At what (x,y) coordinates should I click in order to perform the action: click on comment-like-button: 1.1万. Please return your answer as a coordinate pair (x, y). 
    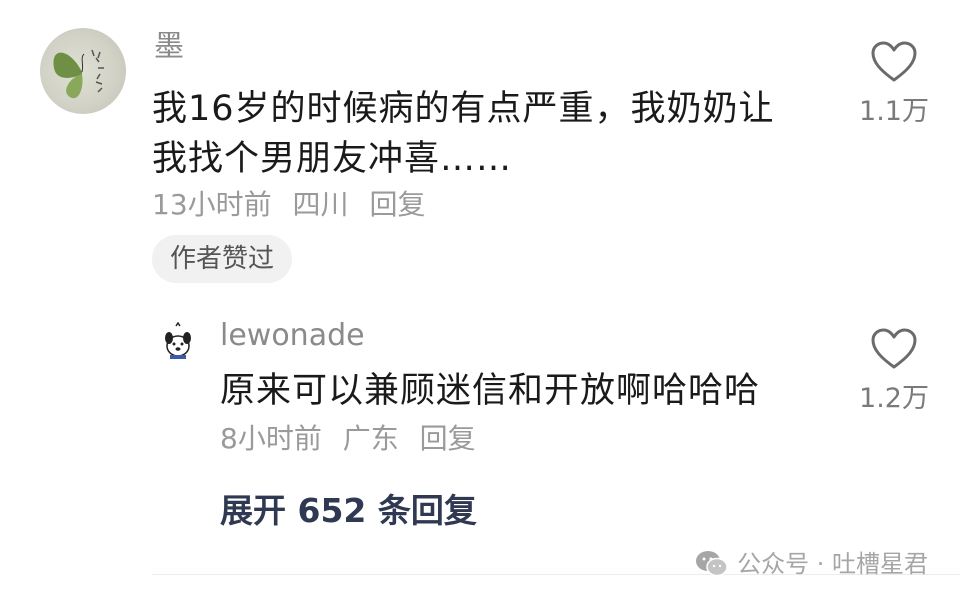
    Looking at the image, I should click on (894, 82).